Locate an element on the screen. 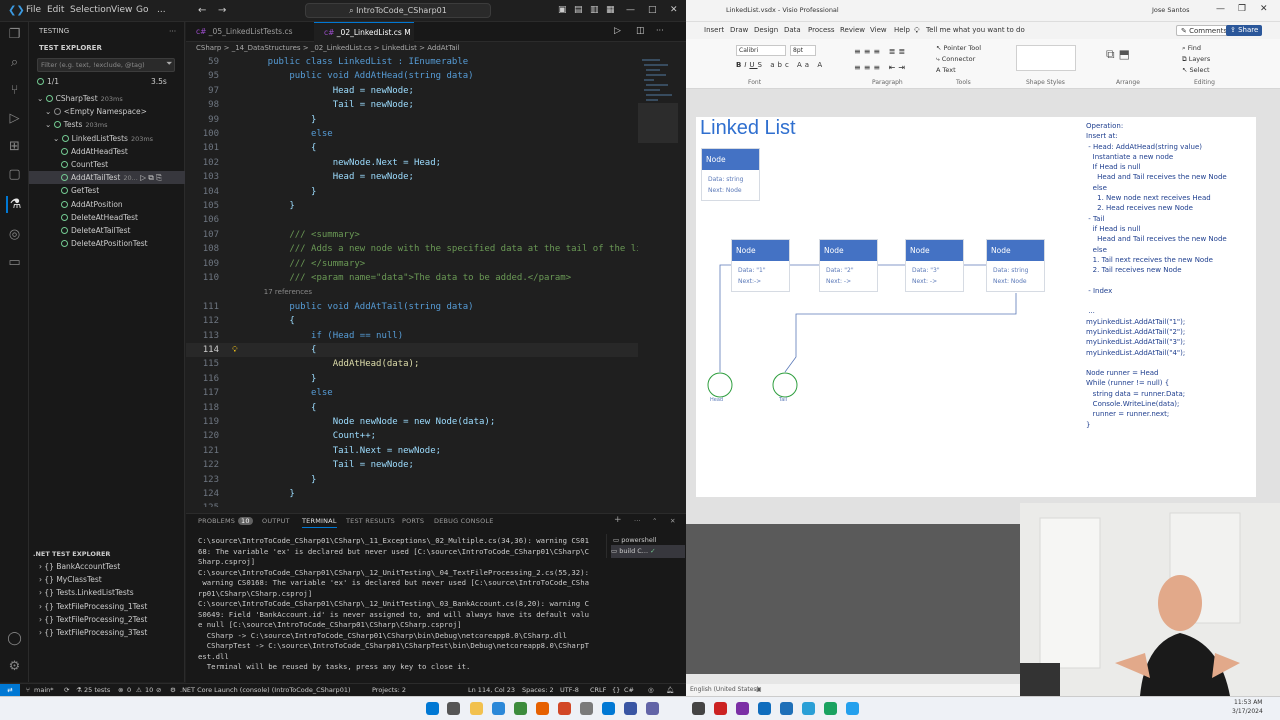 This screenshot has height=720, width=1280. extensions-icon: ⊞ is located at coordinates (14, 146).